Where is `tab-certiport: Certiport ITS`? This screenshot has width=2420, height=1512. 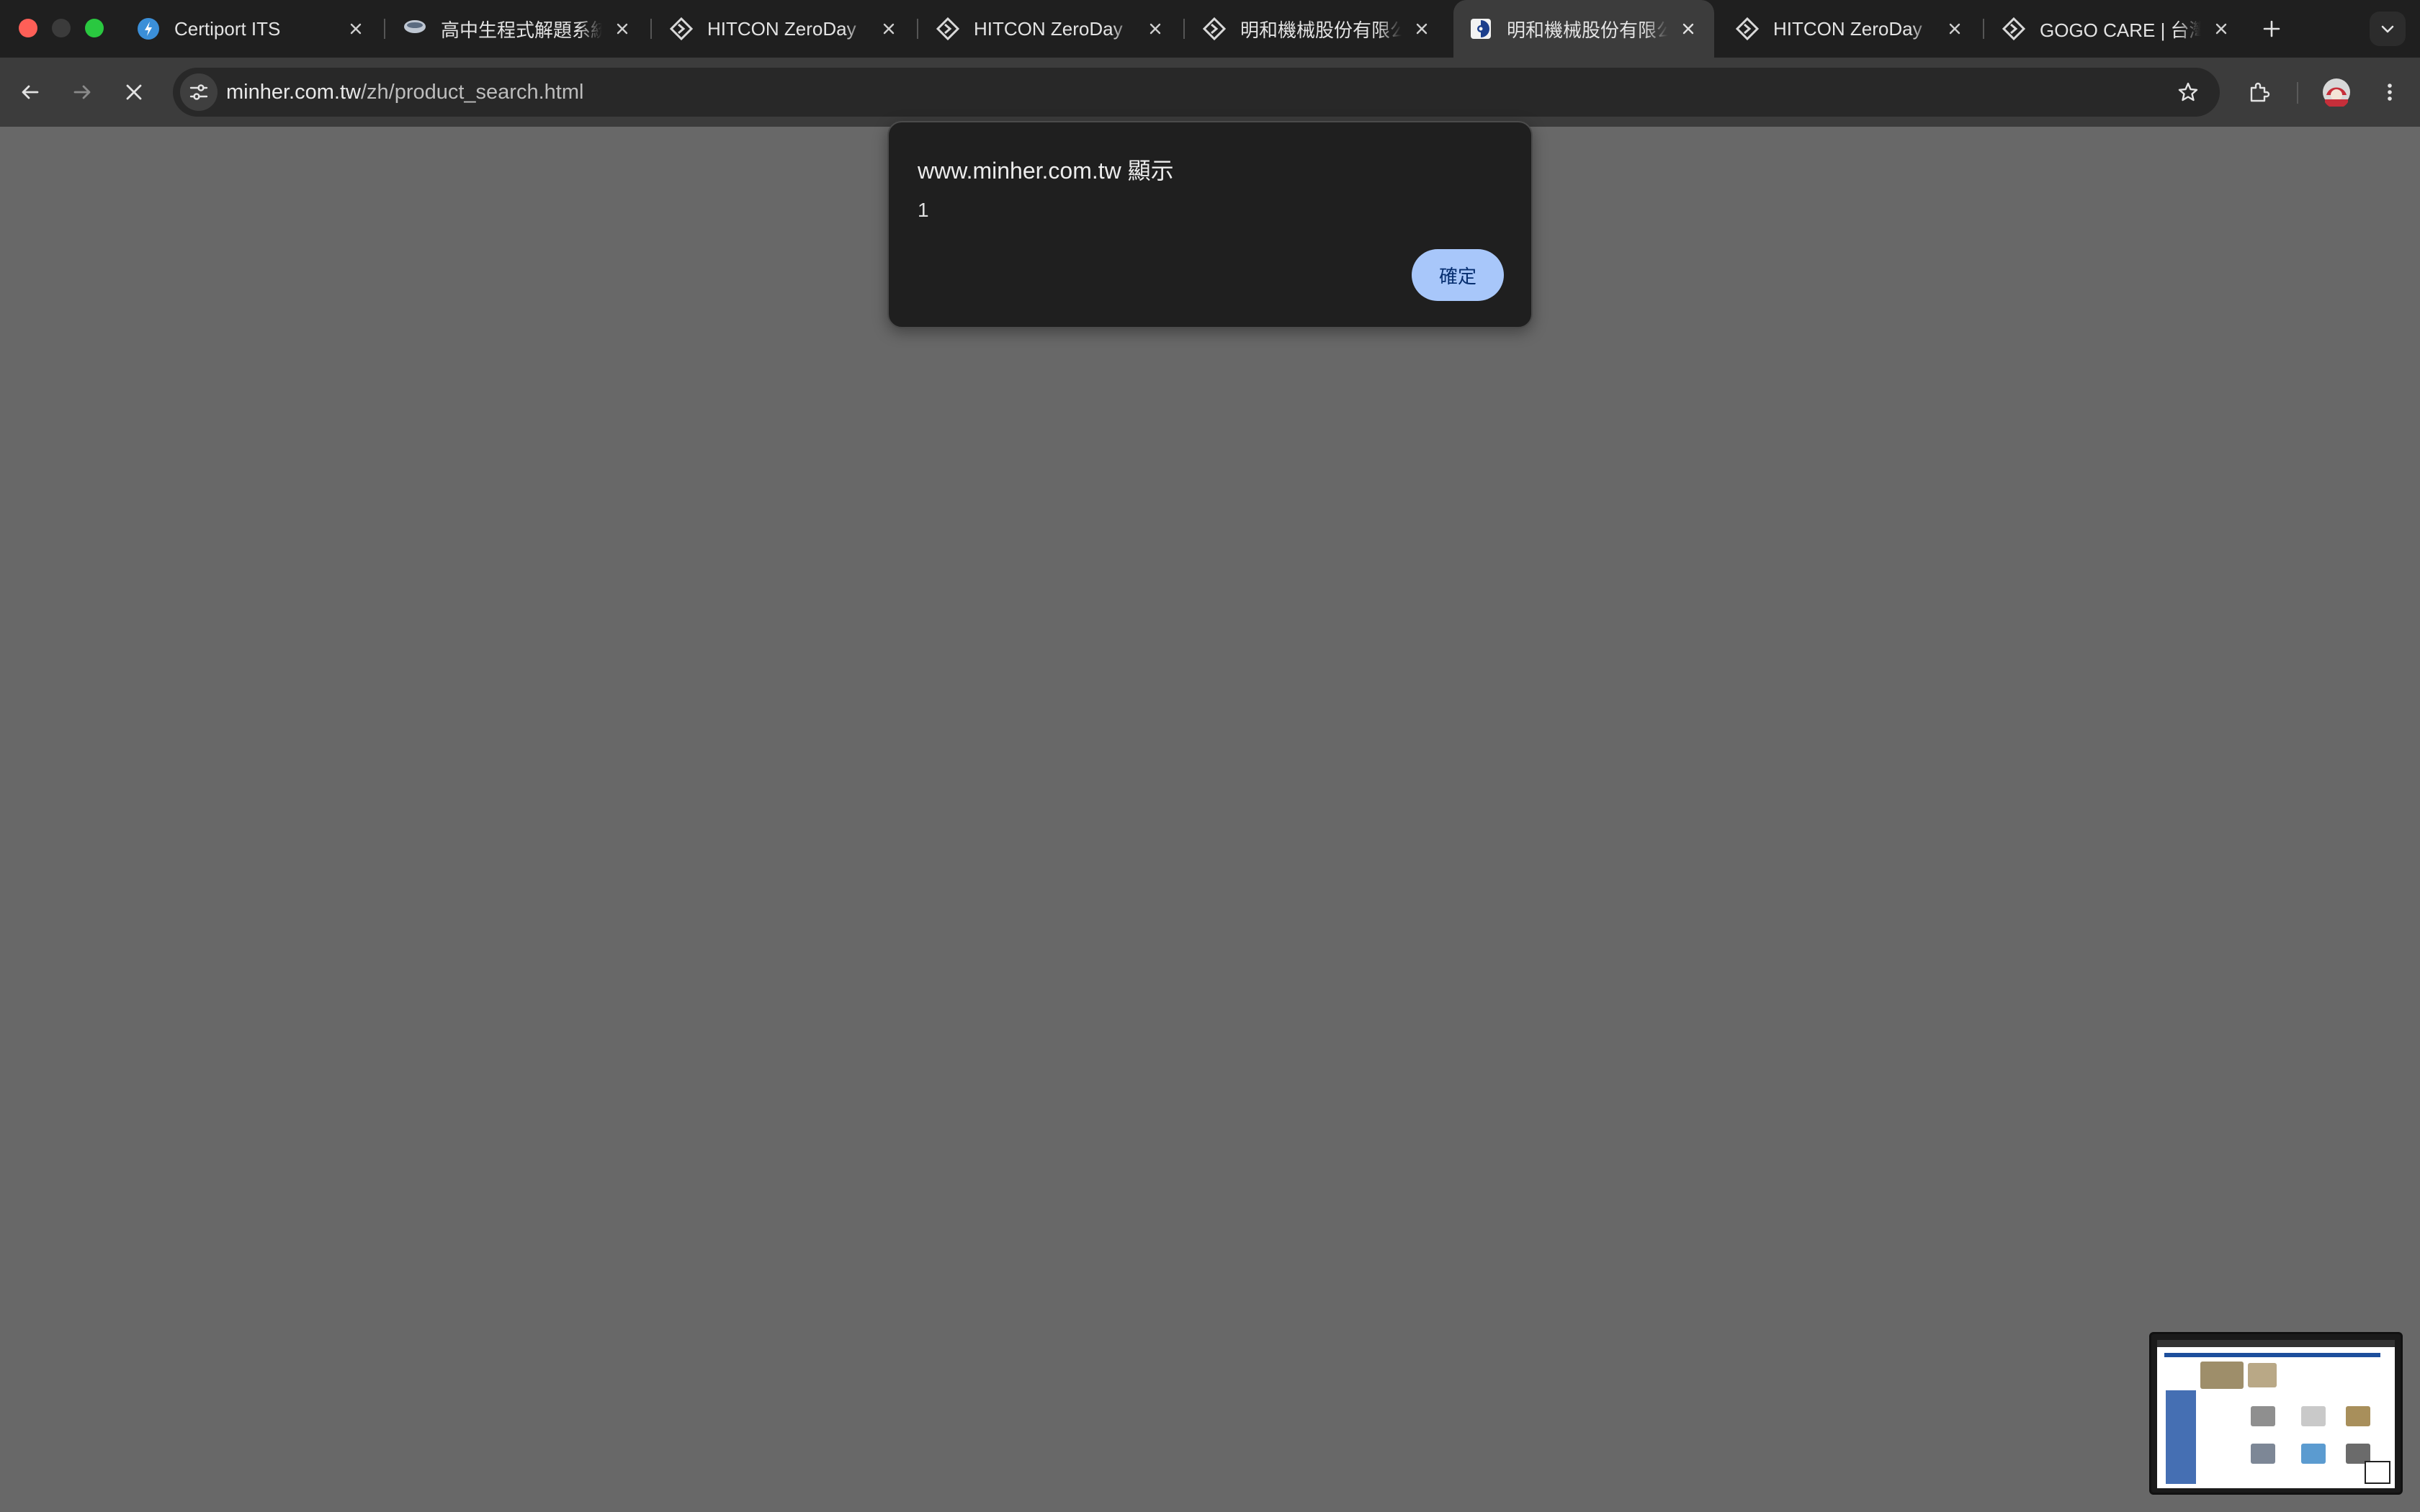
tab-certiport: Certiport ITS is located at coordinates (251, 29).